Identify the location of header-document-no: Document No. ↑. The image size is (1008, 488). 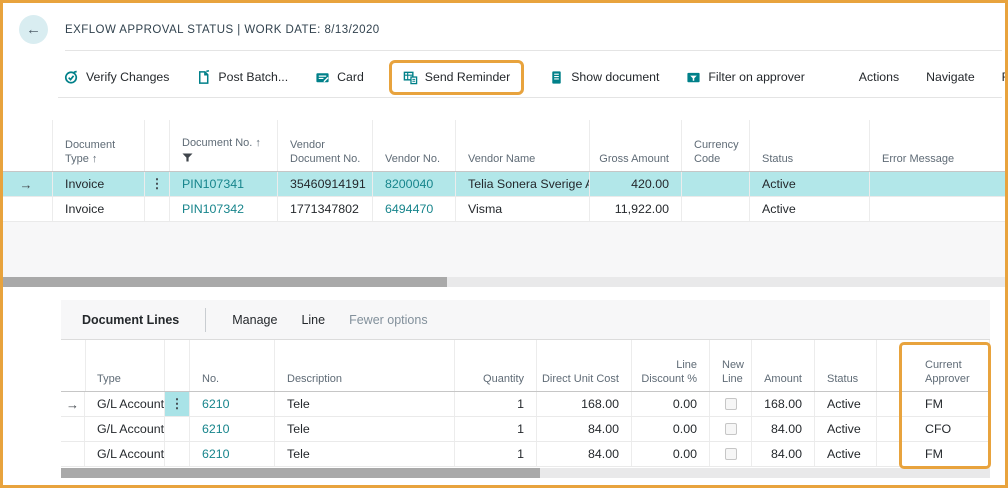
(224, 145).